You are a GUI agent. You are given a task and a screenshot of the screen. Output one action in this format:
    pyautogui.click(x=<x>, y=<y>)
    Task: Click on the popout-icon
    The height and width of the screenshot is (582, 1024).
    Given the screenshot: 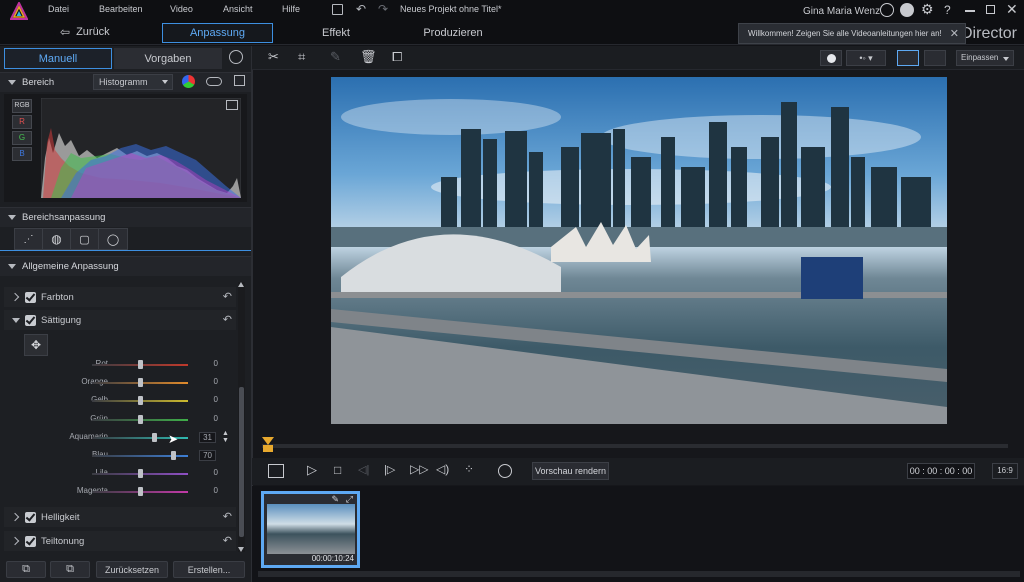 What is the action you would take?
    pyautogui.click(x=239, y=80)
    